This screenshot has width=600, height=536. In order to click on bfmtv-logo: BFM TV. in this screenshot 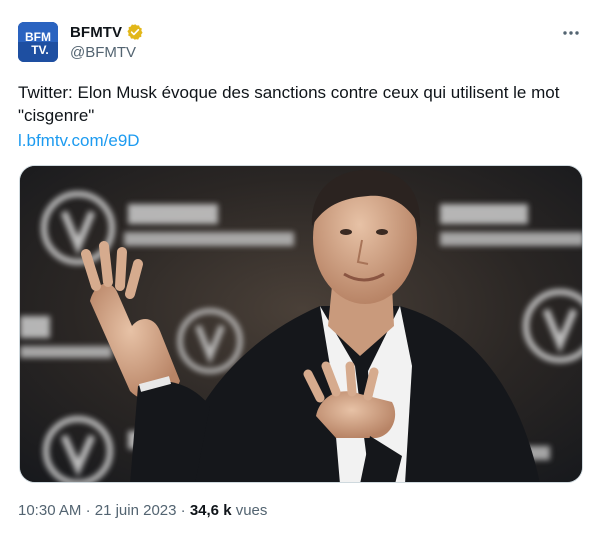, I will do `click(38, 42)`.